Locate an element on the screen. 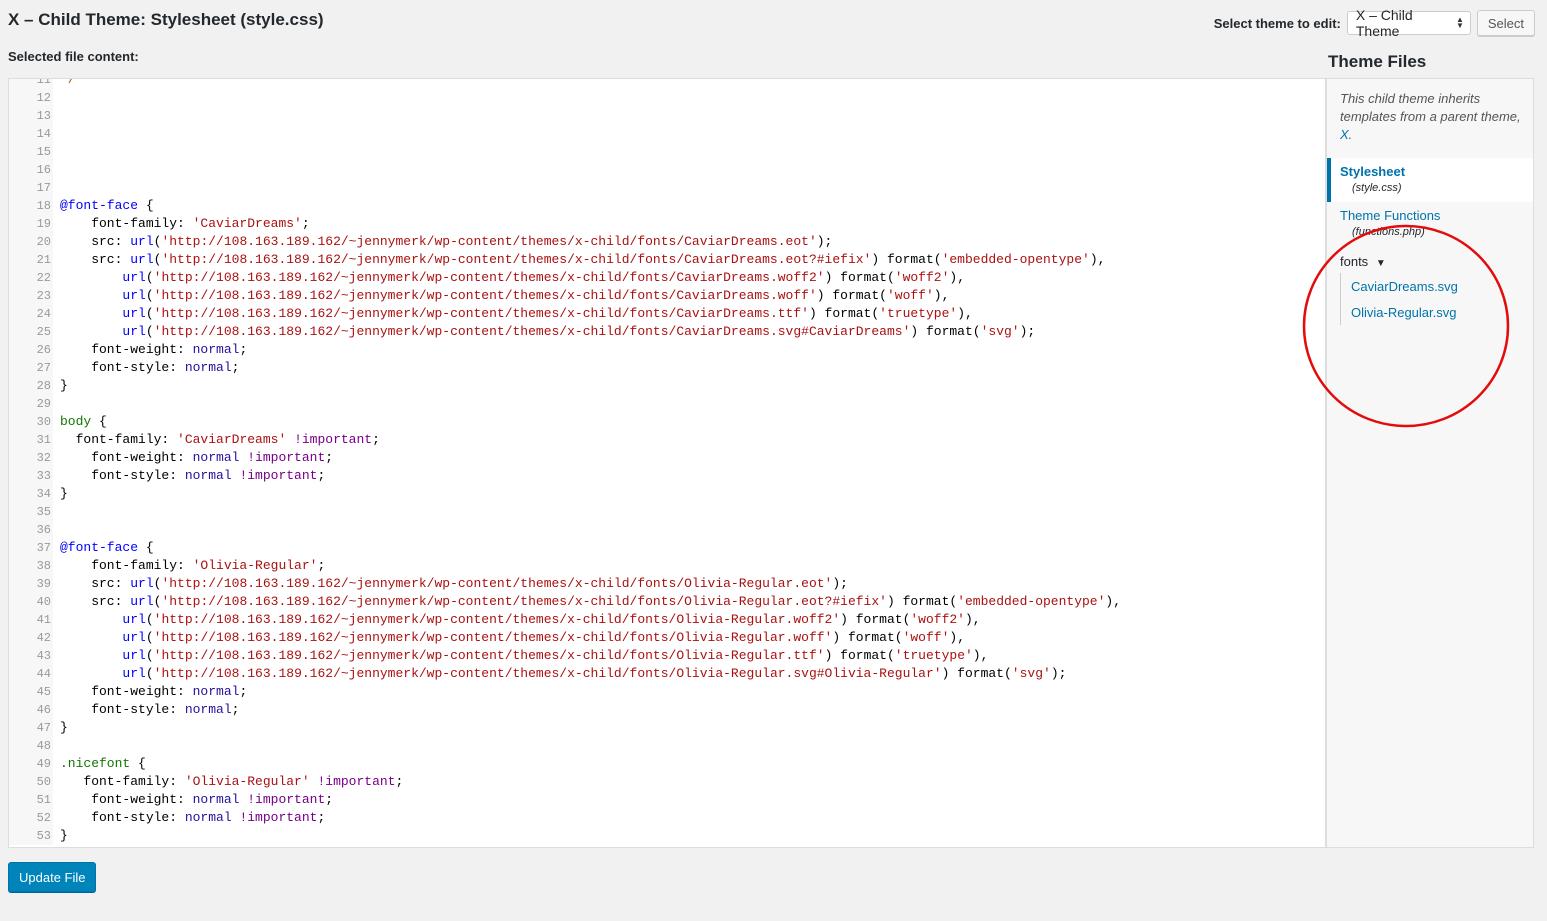  line-number: 14 is located at coordinates (43, 134).